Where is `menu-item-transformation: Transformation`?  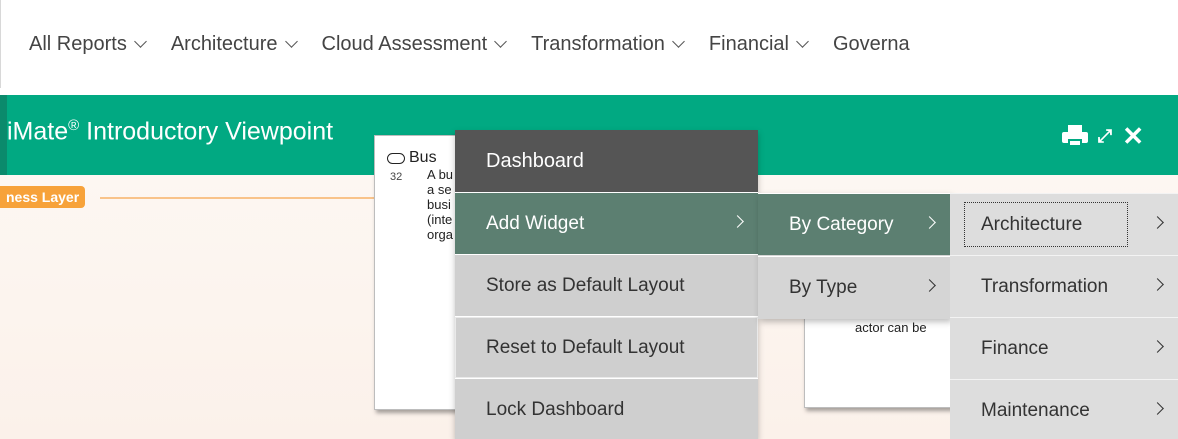 menu-item-transformation: Transformation is located at coordinates (1064, 286).